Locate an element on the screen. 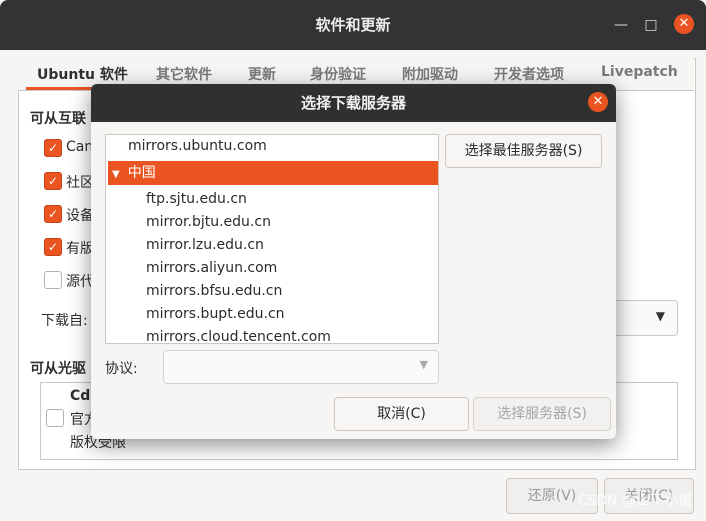 This screenshot has height=521, width=706. watermark: CSDN @山下小僧 is located at coordinates (634, 501).